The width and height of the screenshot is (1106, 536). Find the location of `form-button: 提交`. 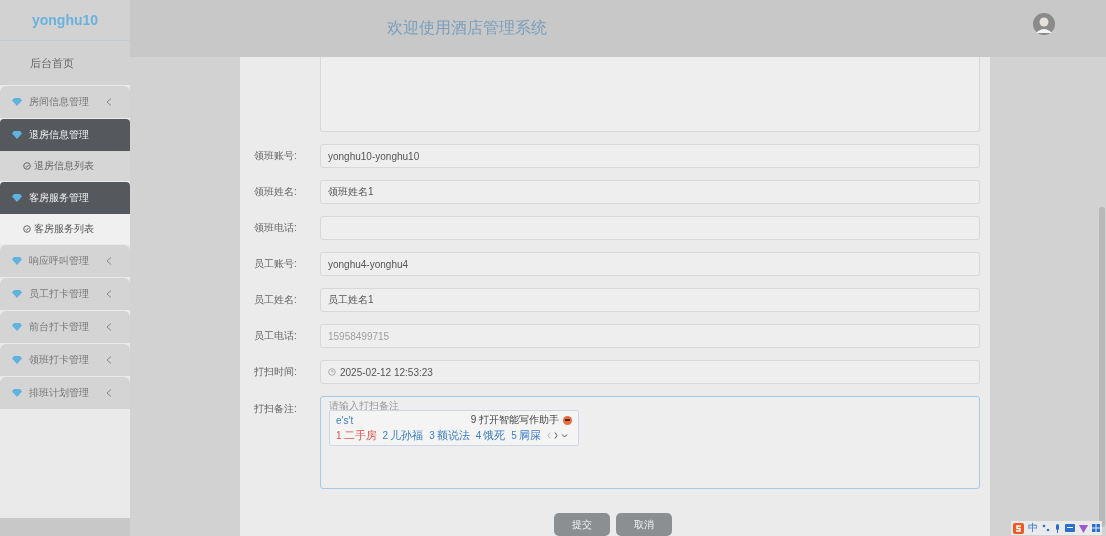

form-button: 提交 is located at coordinates (582, 524).